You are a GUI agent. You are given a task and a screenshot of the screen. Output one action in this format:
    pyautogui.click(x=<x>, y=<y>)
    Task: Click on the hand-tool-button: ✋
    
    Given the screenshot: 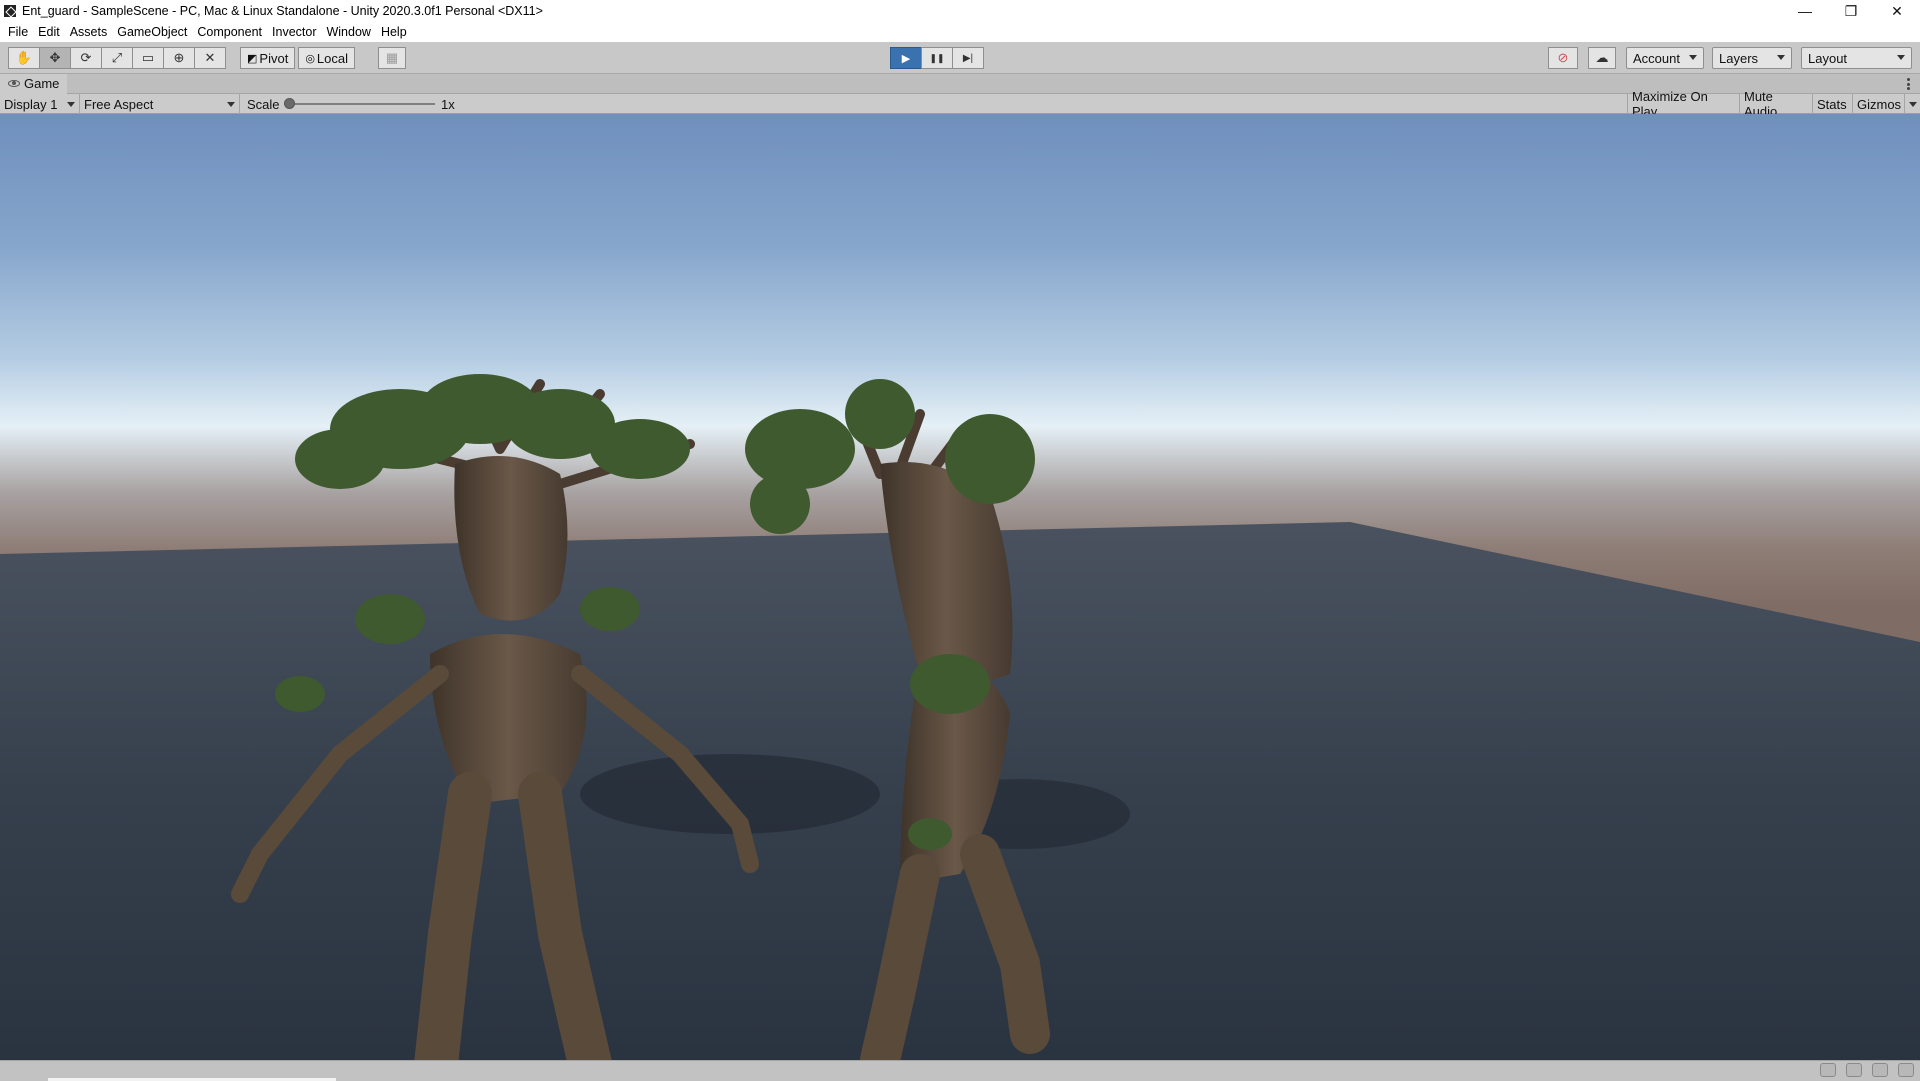 What is the action you would take?
    pyautogui.click(x=24, y=58)
    